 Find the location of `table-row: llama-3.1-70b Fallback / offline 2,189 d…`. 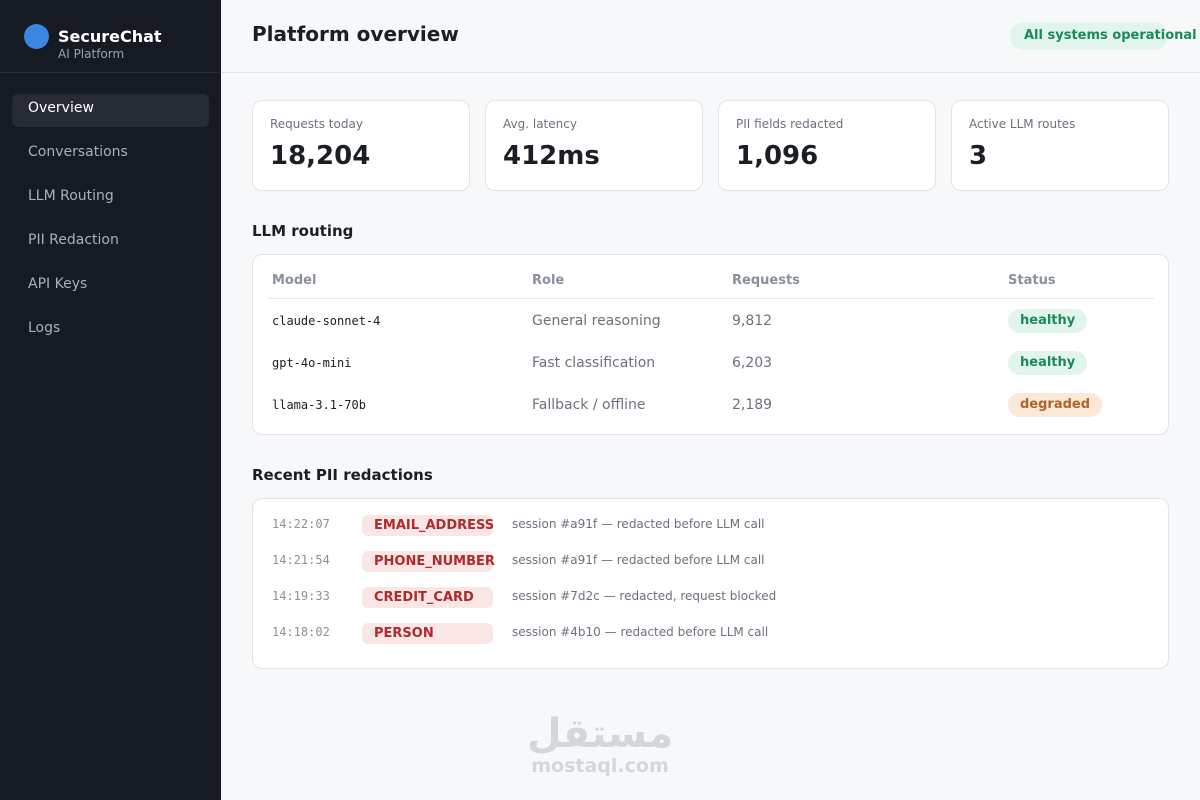

table-row: llama-3.1-70b Fallback / offline 2,189 d… is located at coordinates (710, 414).